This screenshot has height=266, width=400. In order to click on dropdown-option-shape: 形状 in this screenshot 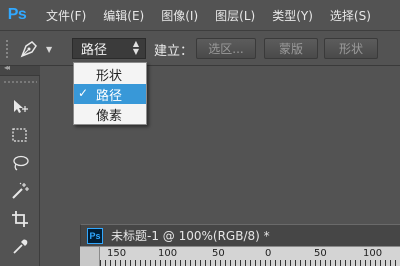, I will do `click(110, 74)`.